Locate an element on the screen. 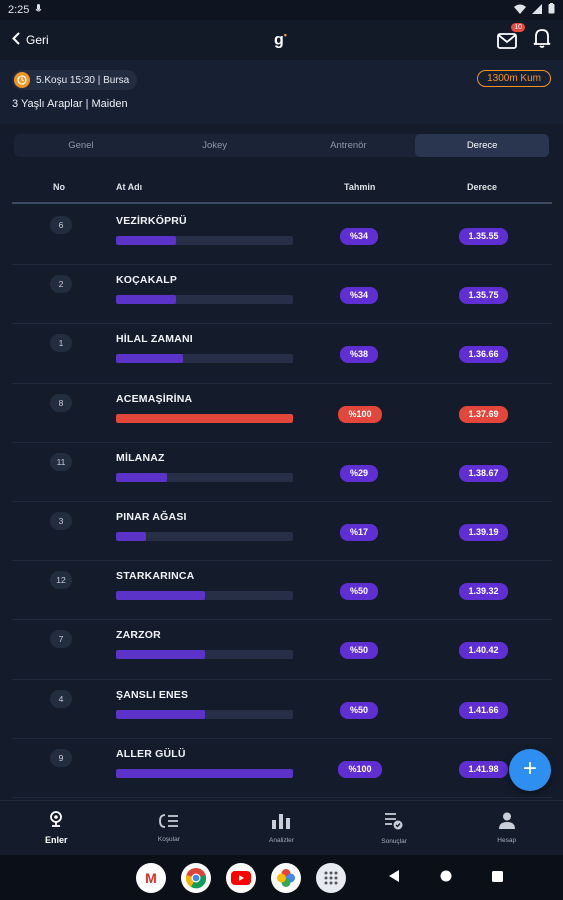  nav-hesap: Hesap is located at coordinates (506, 828).